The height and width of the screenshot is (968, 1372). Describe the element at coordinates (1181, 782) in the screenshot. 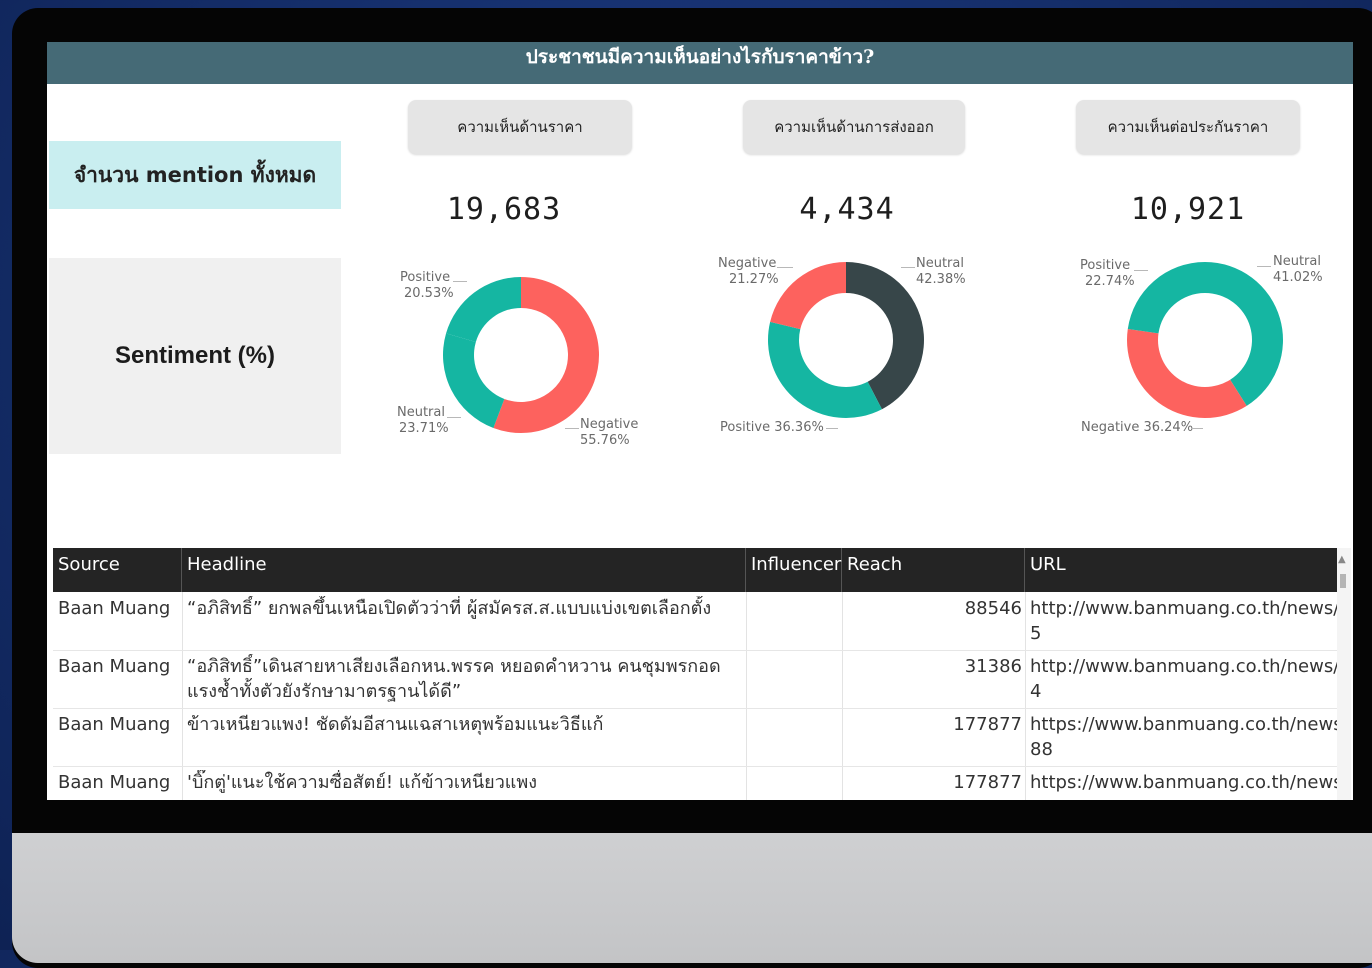

I see `cell-url: https://www.banmuang.co.th/news/p` at that location.